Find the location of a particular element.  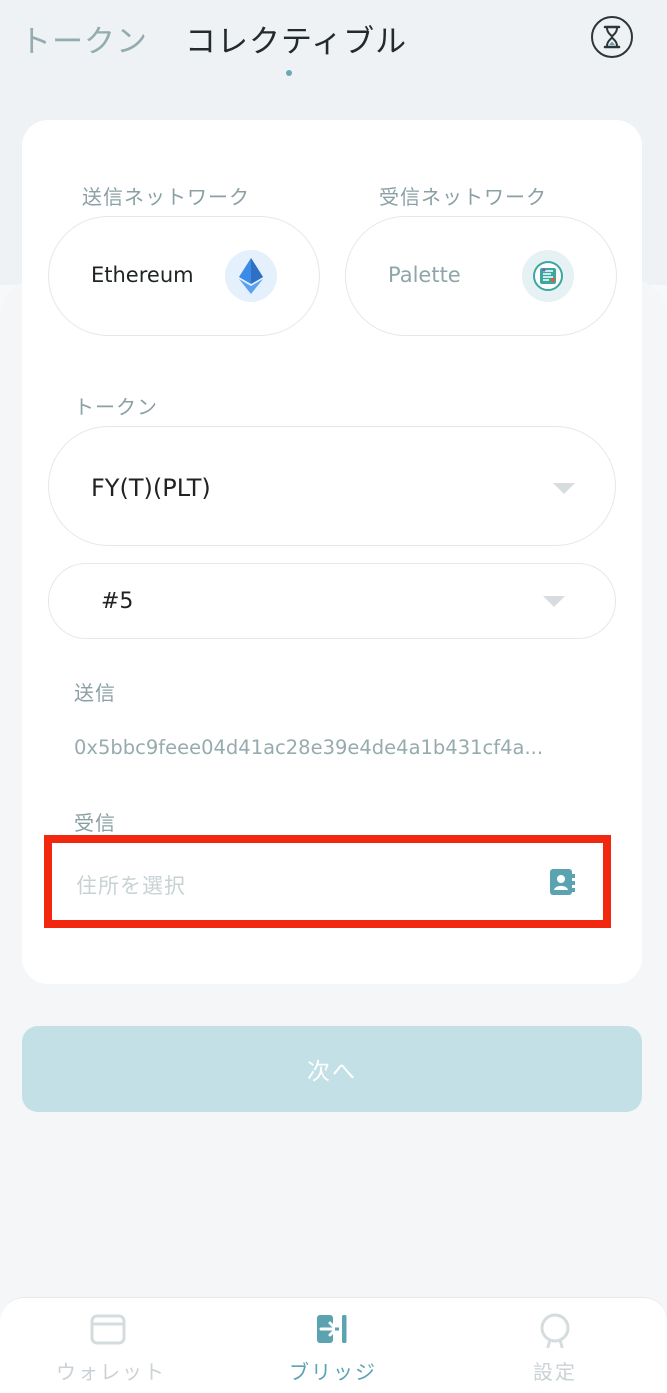

receiver-label: 受信 is located at coordinates (95, 823).